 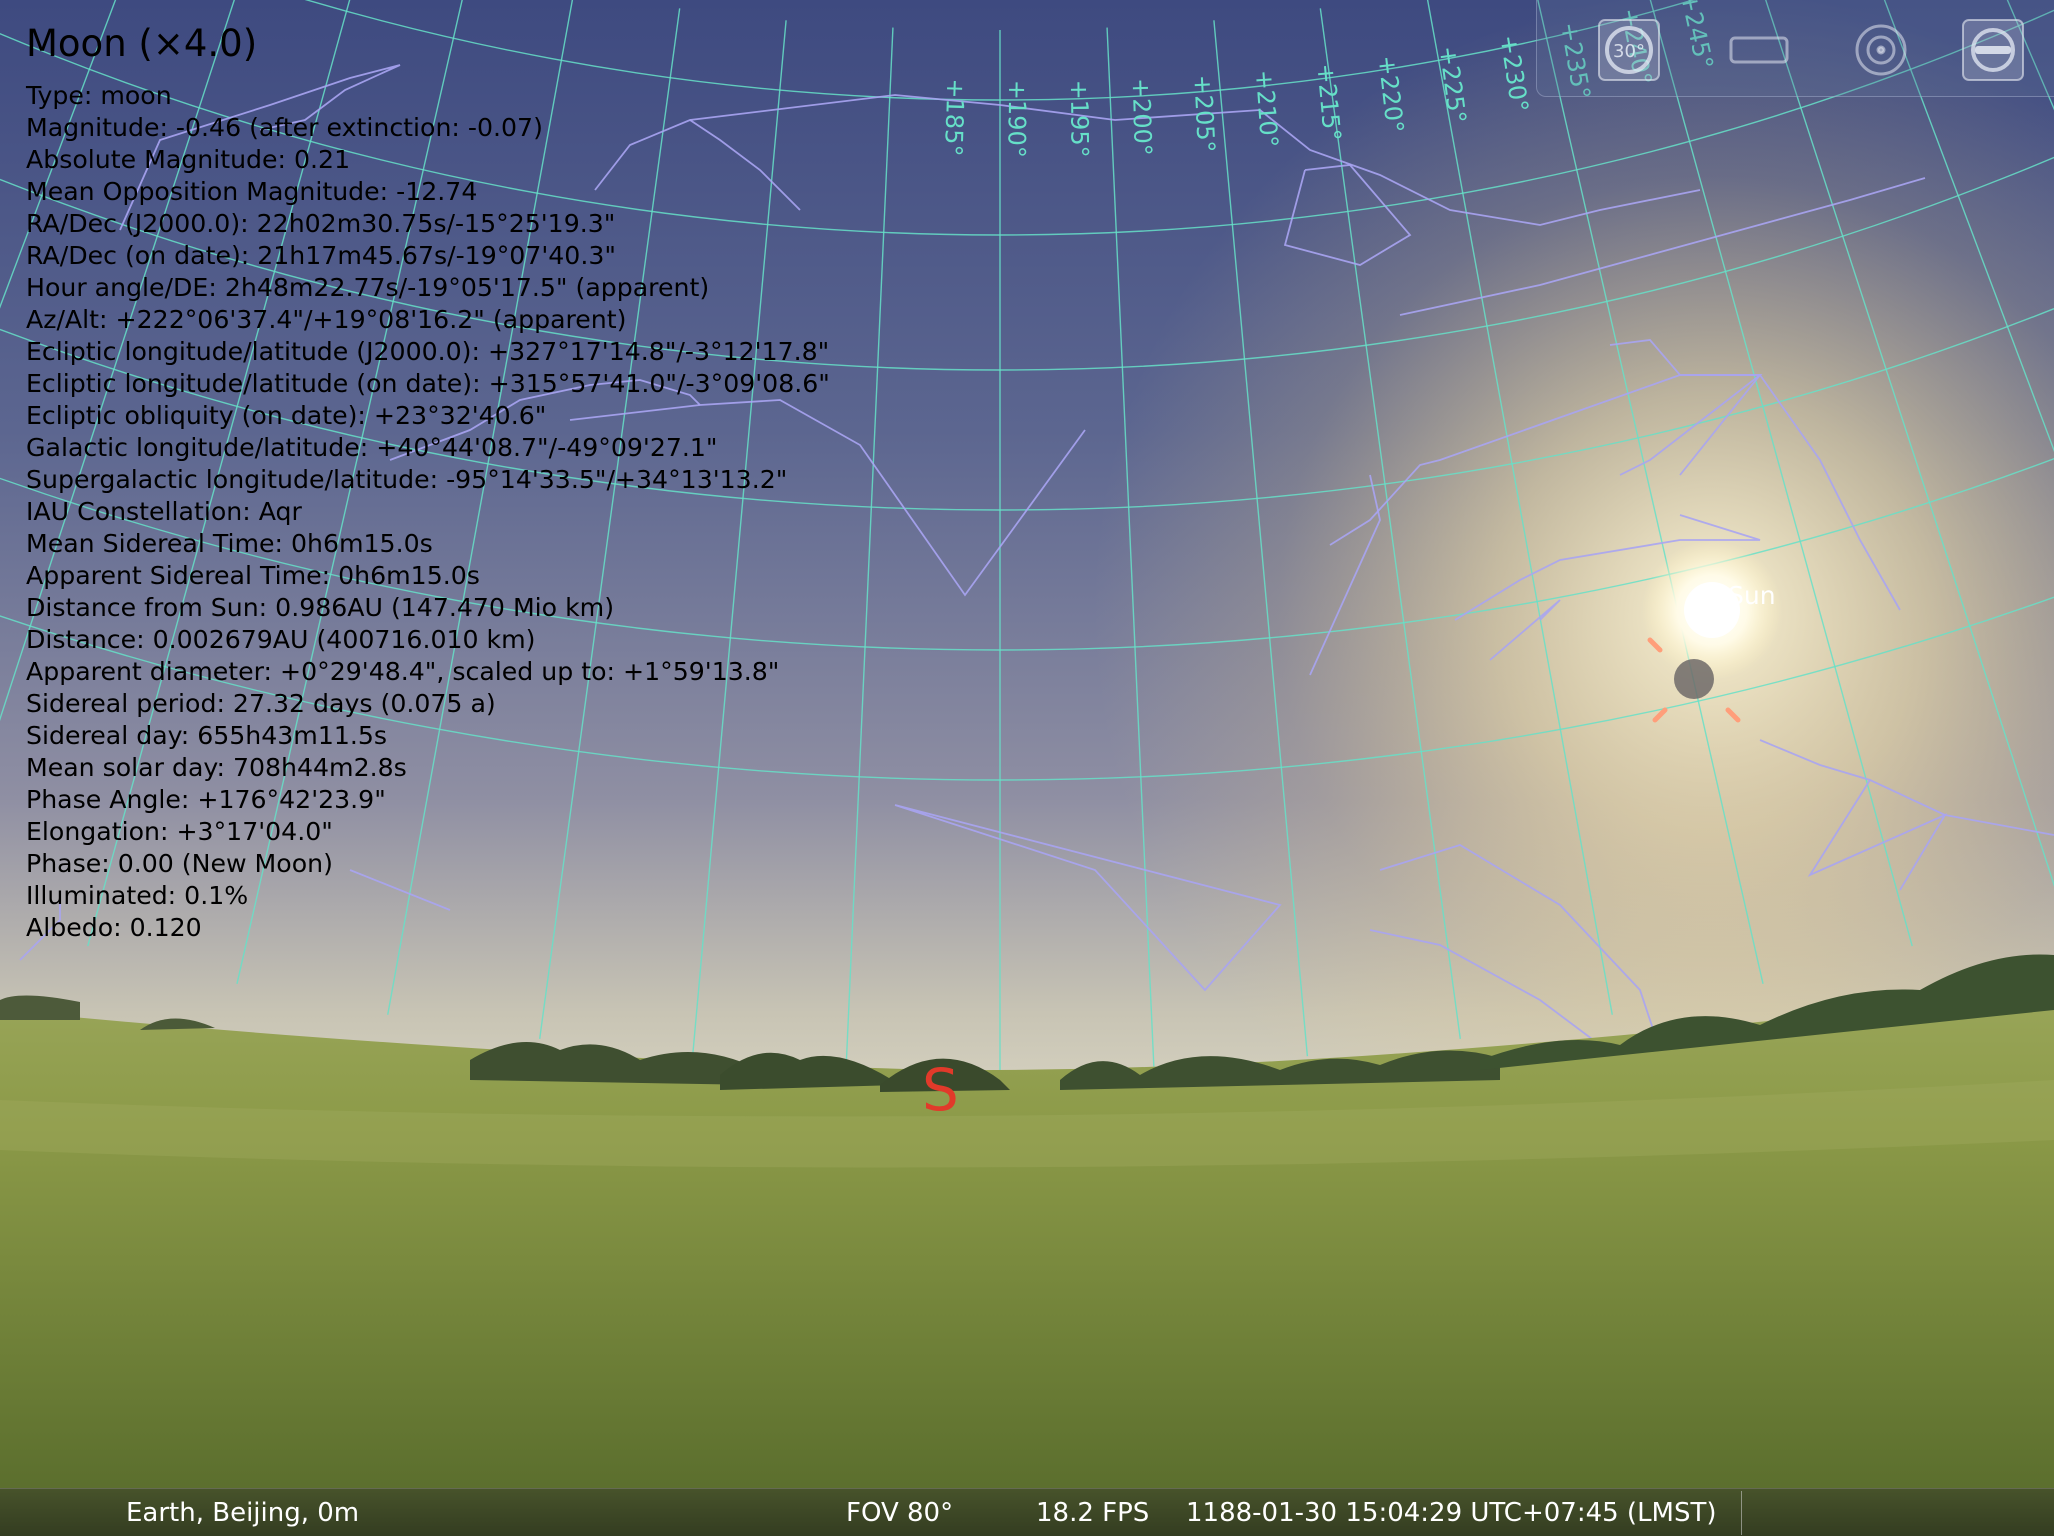 I want to click on tools-button, so click(x=1993, y=50).